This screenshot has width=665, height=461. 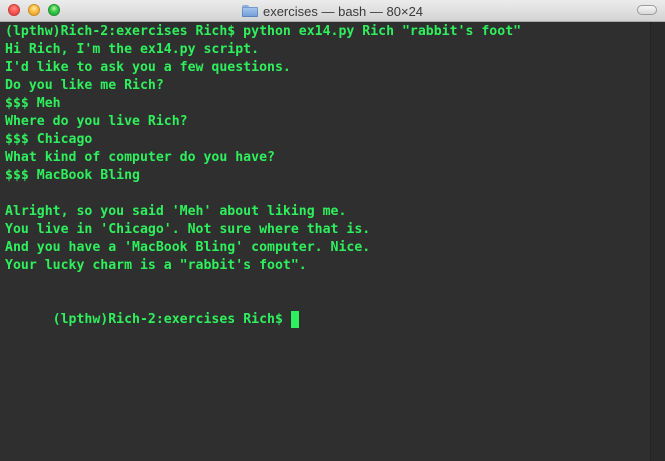 What do you see at coordinates (33, 103) in the screenshot?
I see `terminal-line: $$$ Meh` at bounding box center [33, 103].